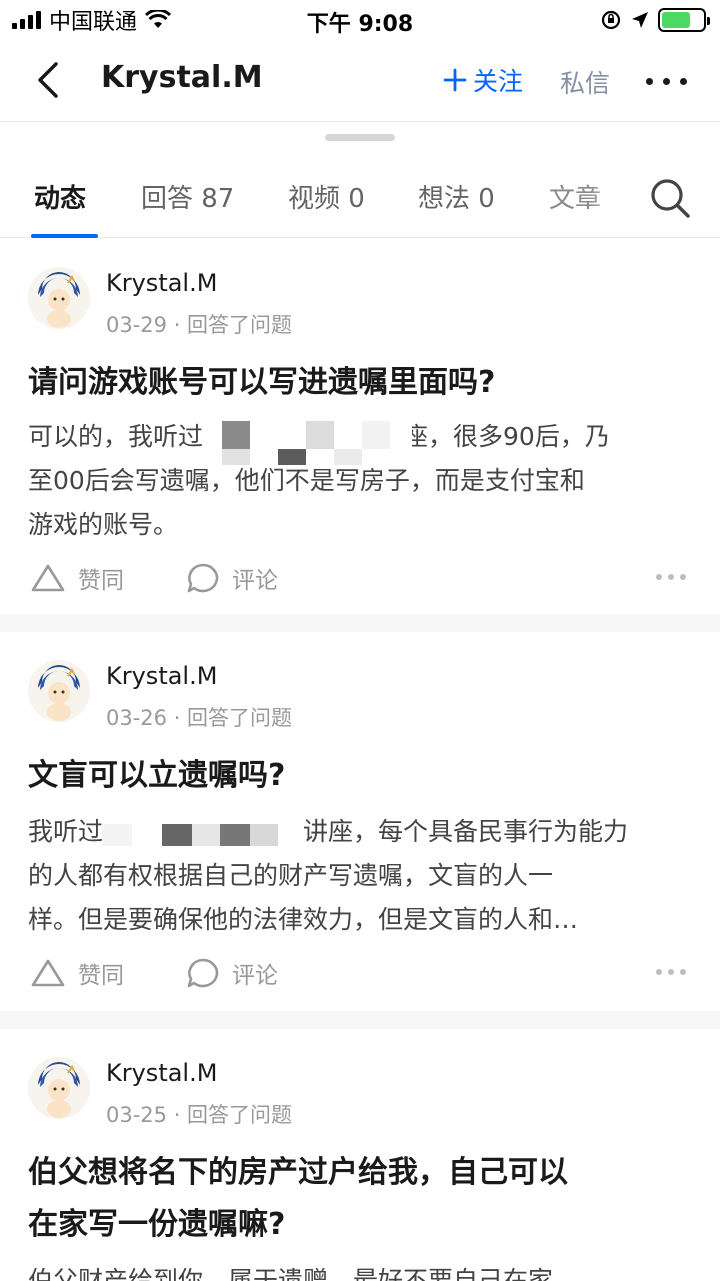  What do you see at coordinates (103, 524) in the screenshot?
I see `excerpt-line: 游戏的账号。` at bounding box center [103, 524].